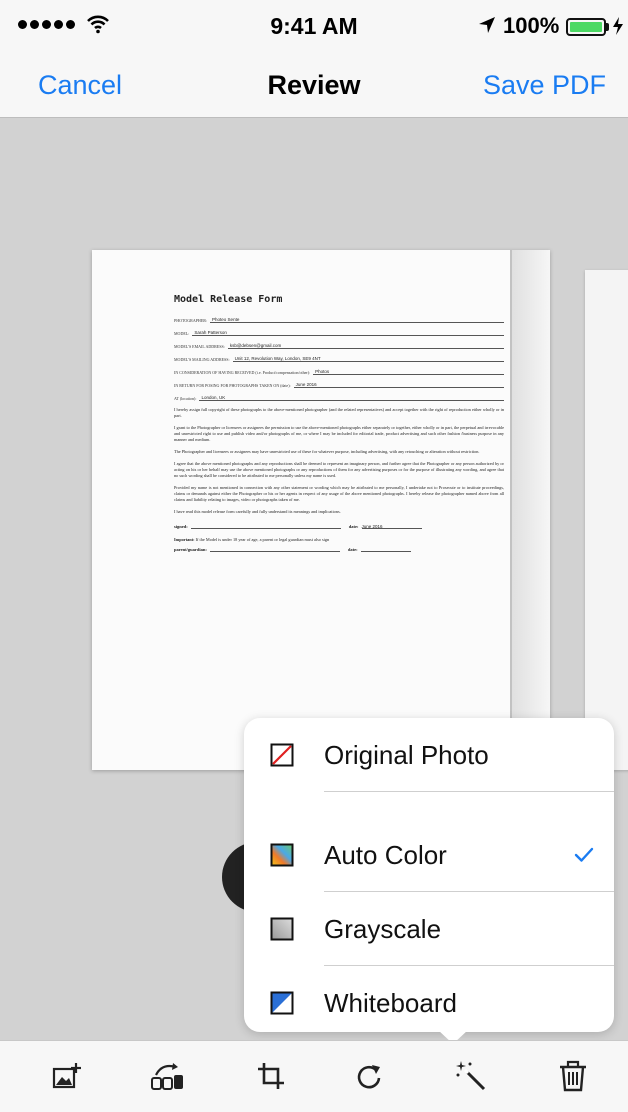 This screenshot has height=1112, width=628. Describe the element at coordinates (282, 1003) in the screenshot. I see `whiteboard-icon` at that location.